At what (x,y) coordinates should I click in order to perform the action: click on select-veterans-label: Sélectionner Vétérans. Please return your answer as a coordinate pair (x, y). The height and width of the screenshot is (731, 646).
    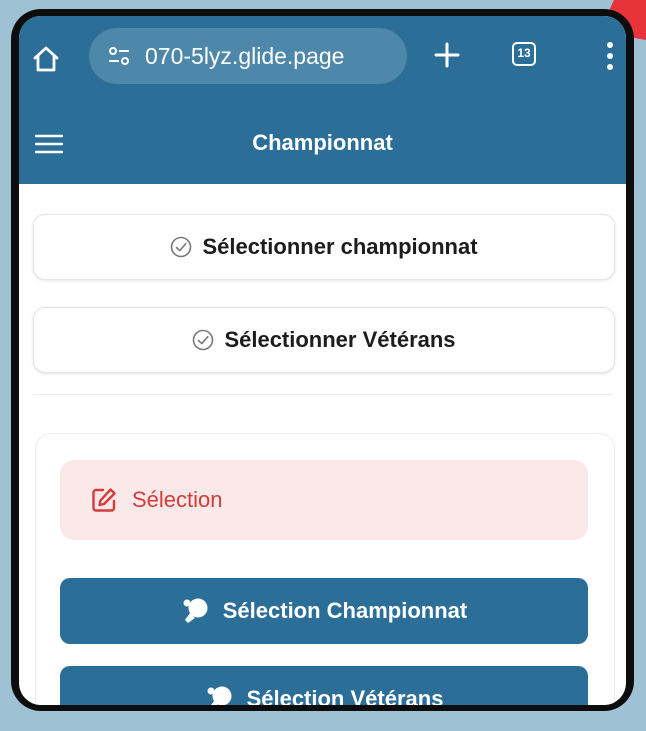
    Looking at the image, I should click on (340, 339).